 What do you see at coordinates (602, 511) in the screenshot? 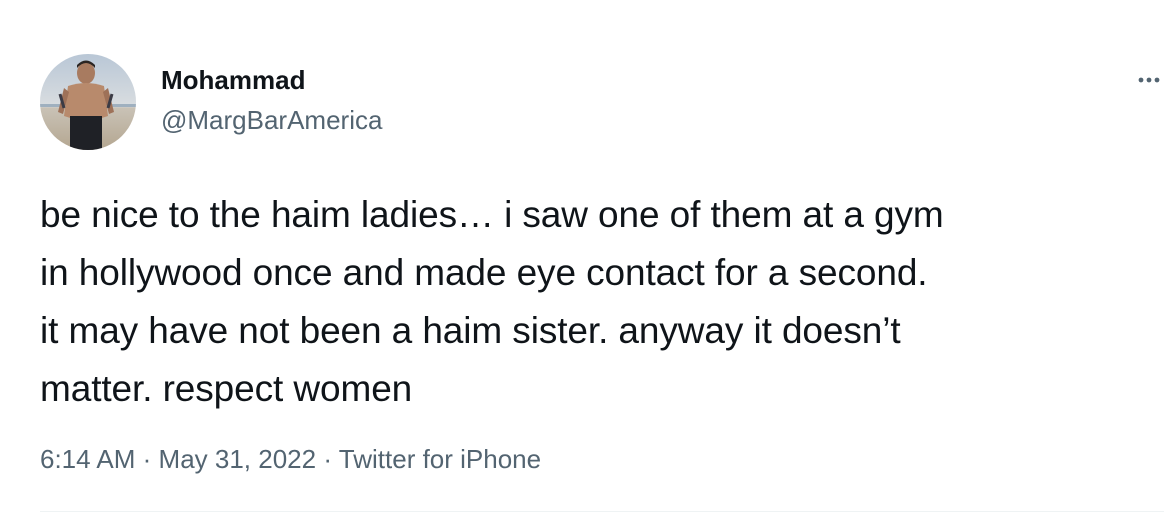
I see `divider` at bounding box center [602, 511].